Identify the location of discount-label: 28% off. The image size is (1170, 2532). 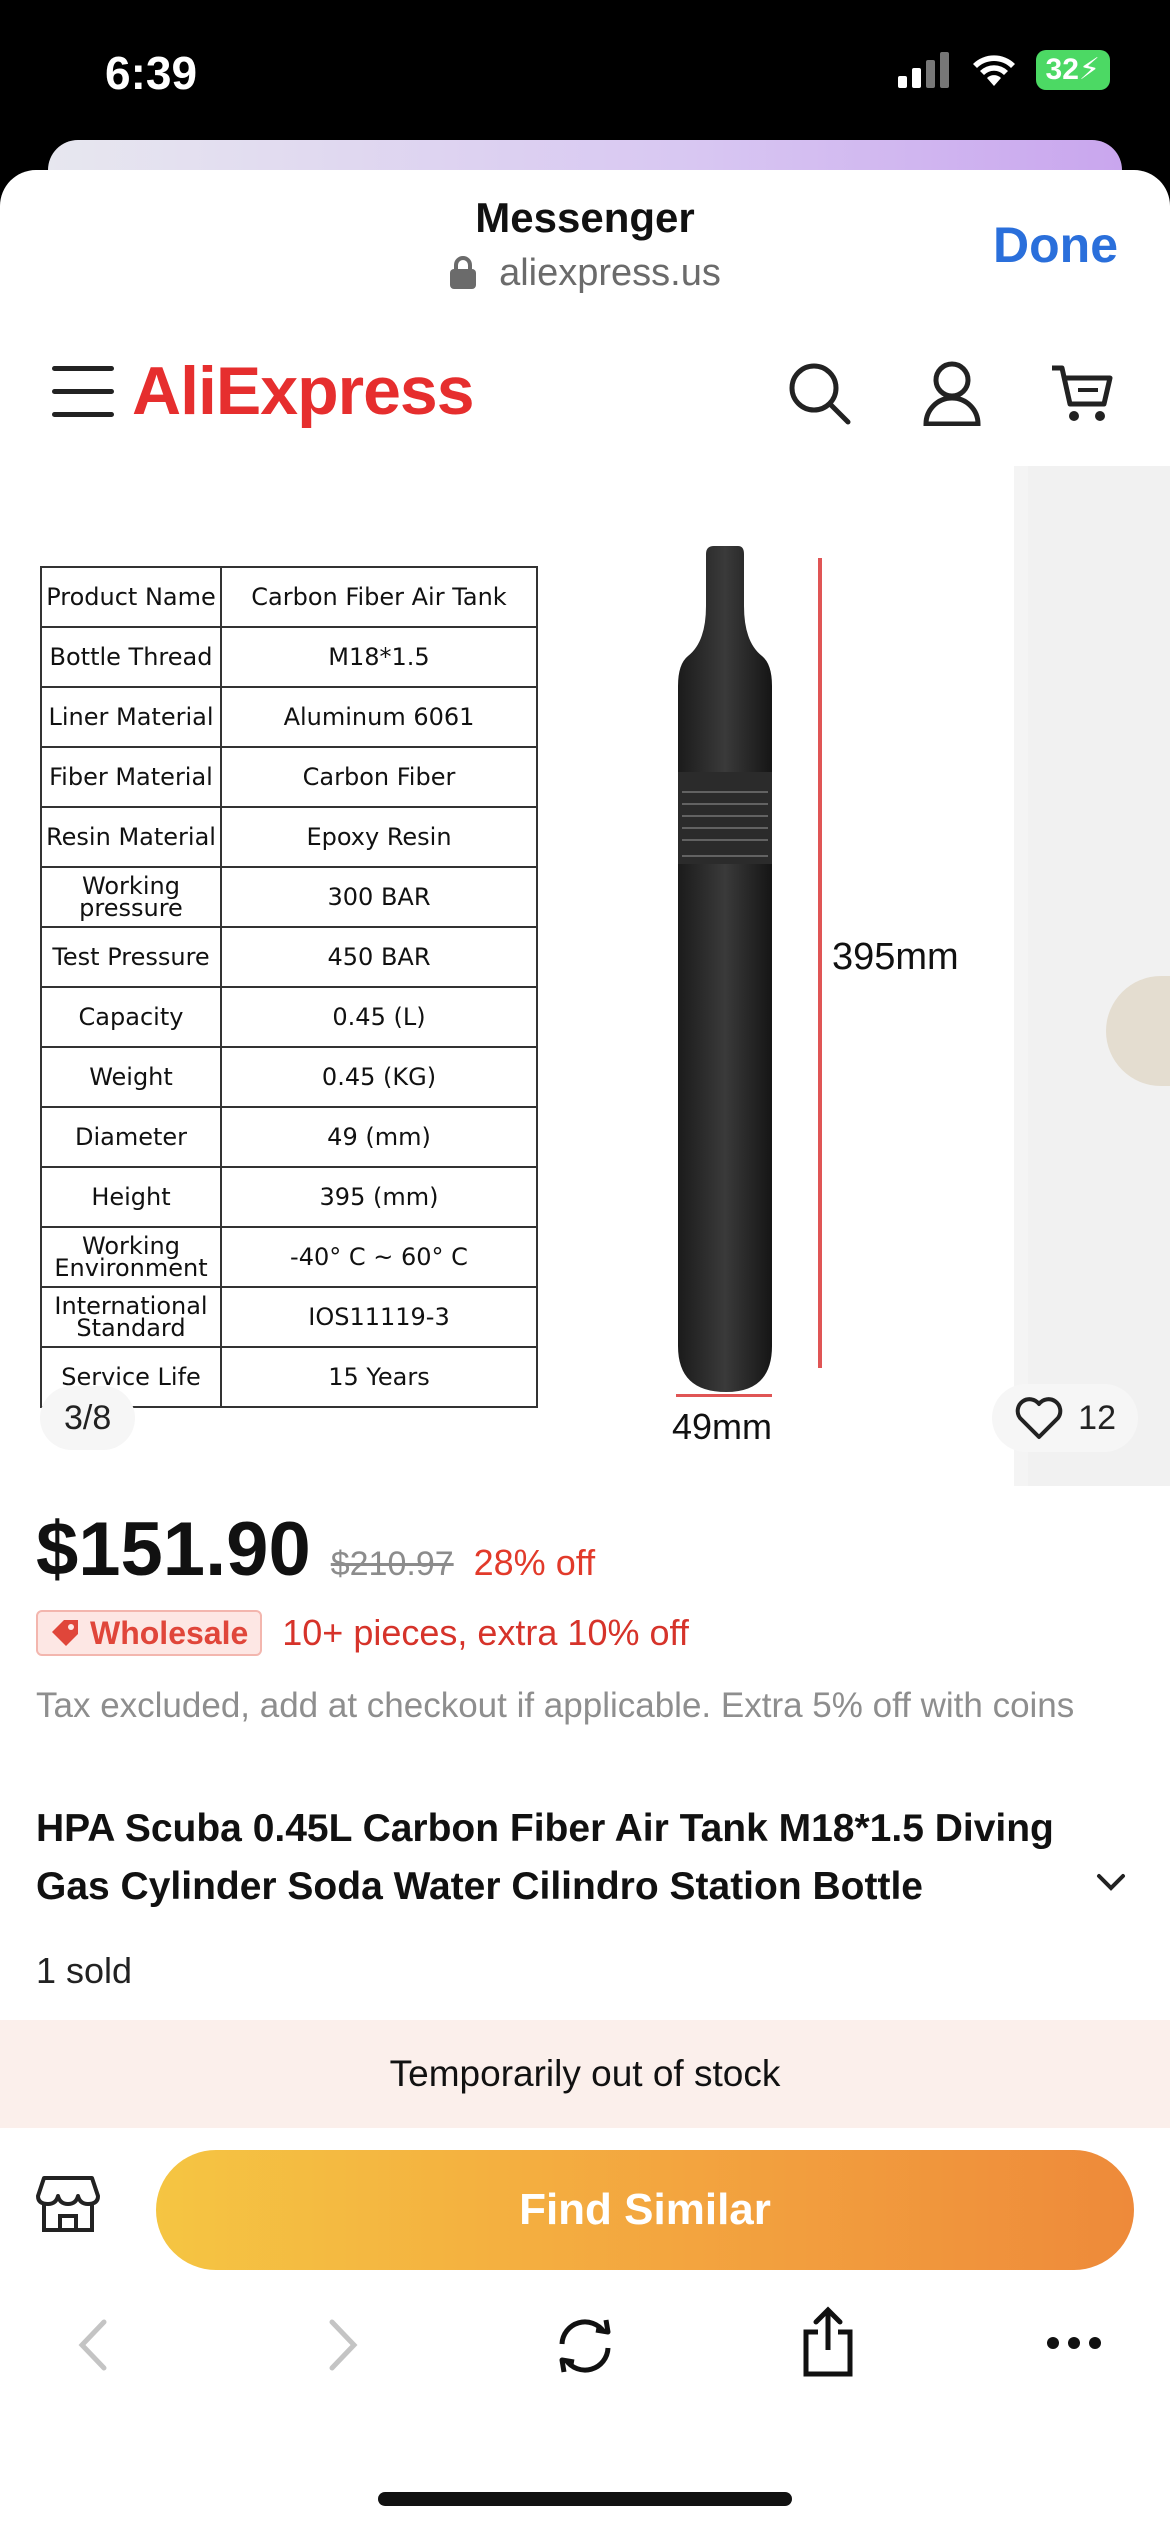
(534, 1562).